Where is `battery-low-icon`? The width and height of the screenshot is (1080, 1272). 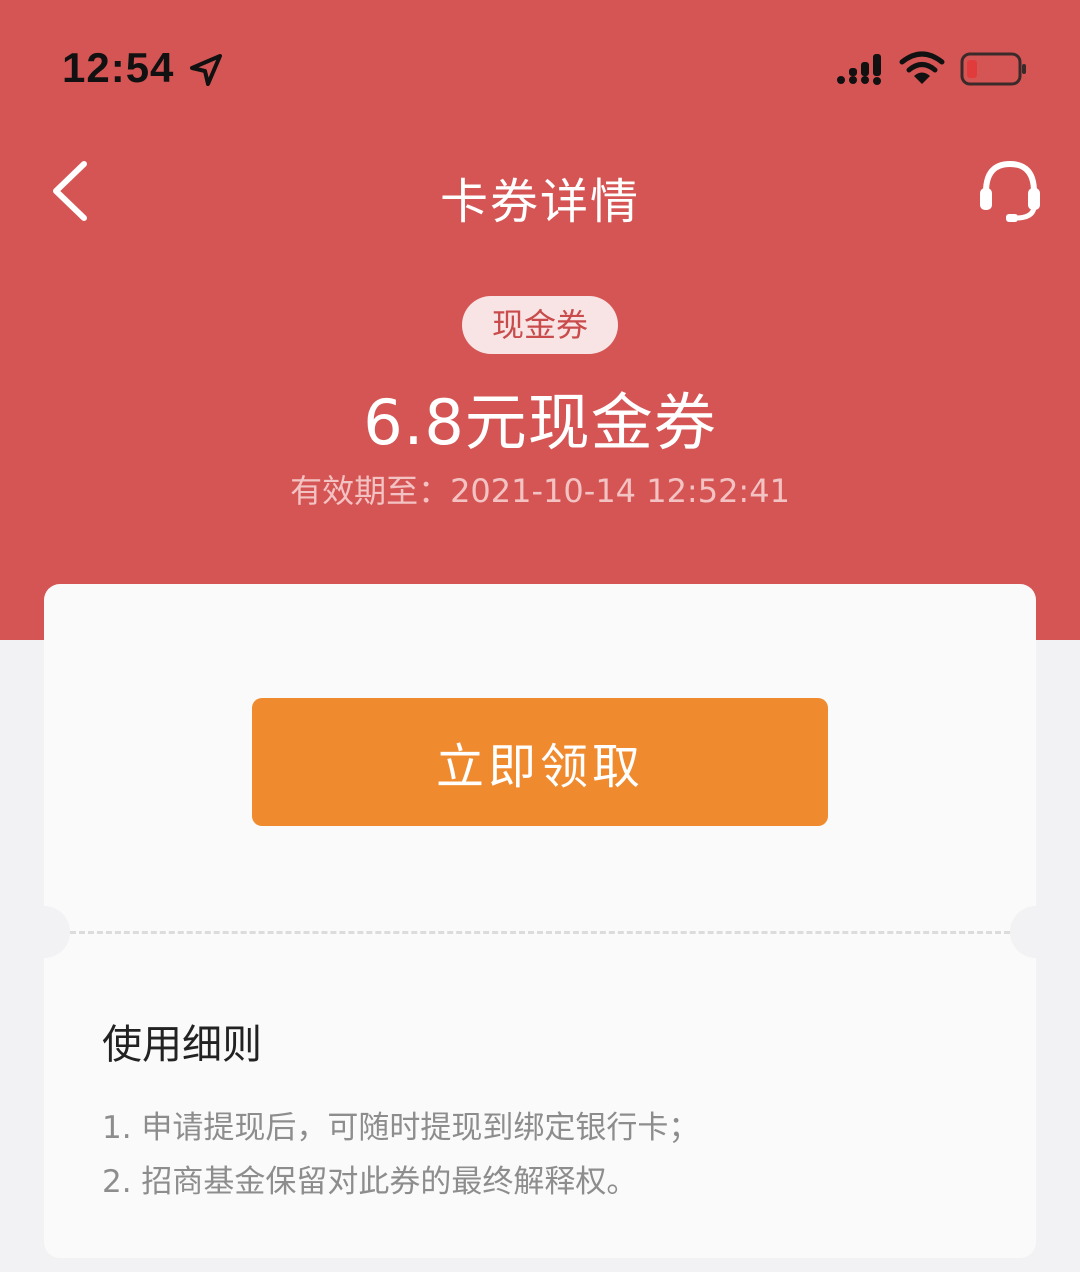
battery-low-icon is located at coordinates (993, 69).